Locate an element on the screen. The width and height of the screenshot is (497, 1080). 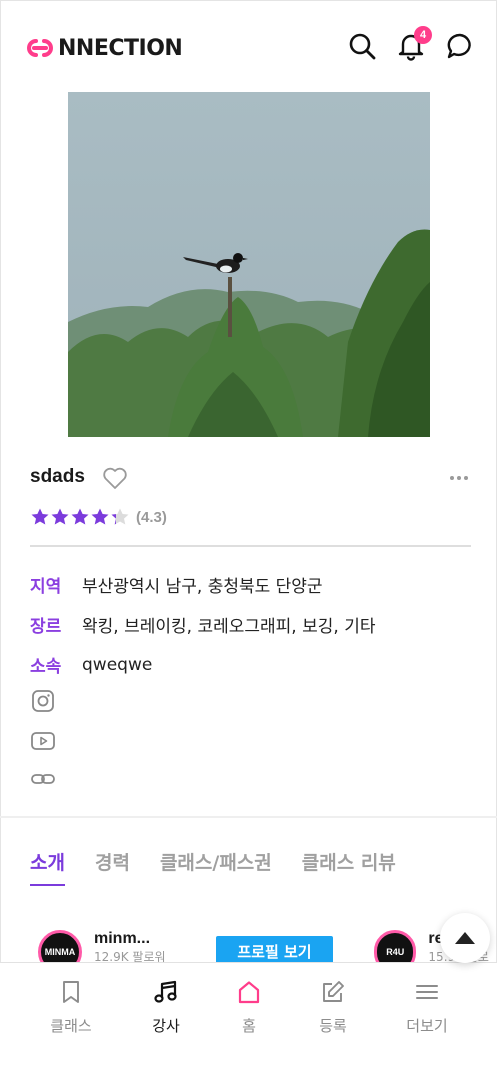
search-button is located at coordinates (362, 46).